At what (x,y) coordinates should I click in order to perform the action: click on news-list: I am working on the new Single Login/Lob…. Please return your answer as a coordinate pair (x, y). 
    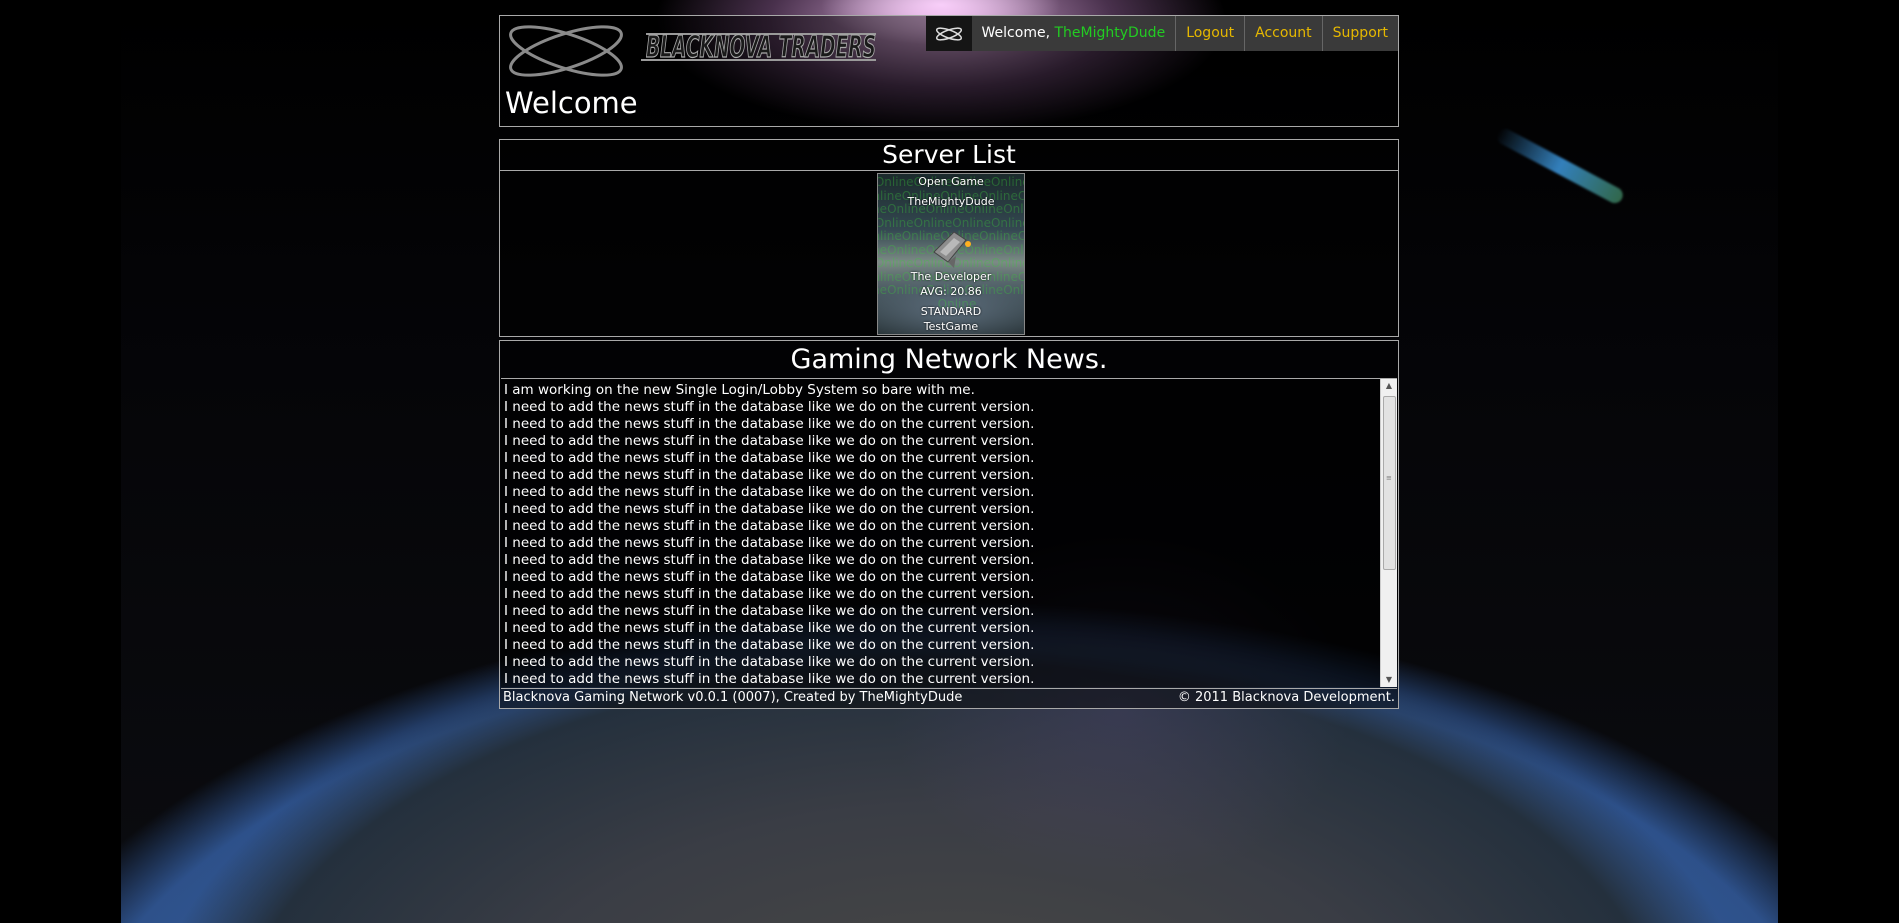
    Looking at the image, I should click on (769, 534).